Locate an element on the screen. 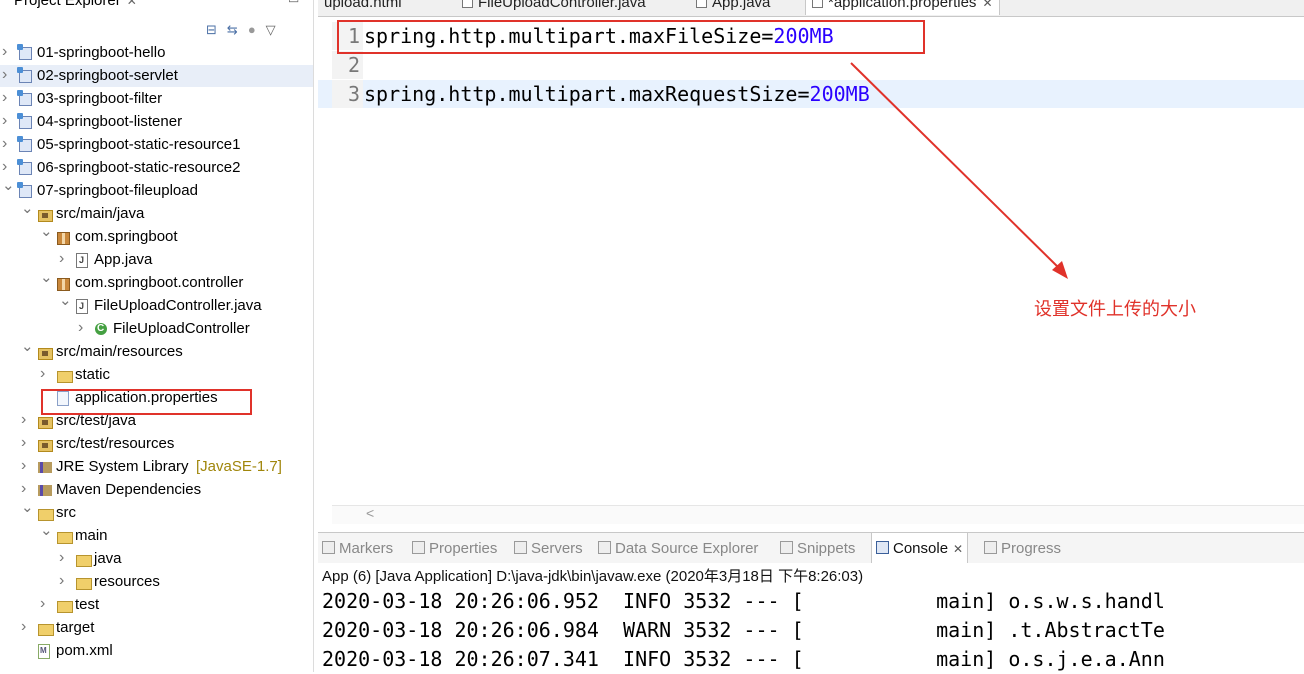  view-menu-icon: ▽ is located at coordinates (271, 29).